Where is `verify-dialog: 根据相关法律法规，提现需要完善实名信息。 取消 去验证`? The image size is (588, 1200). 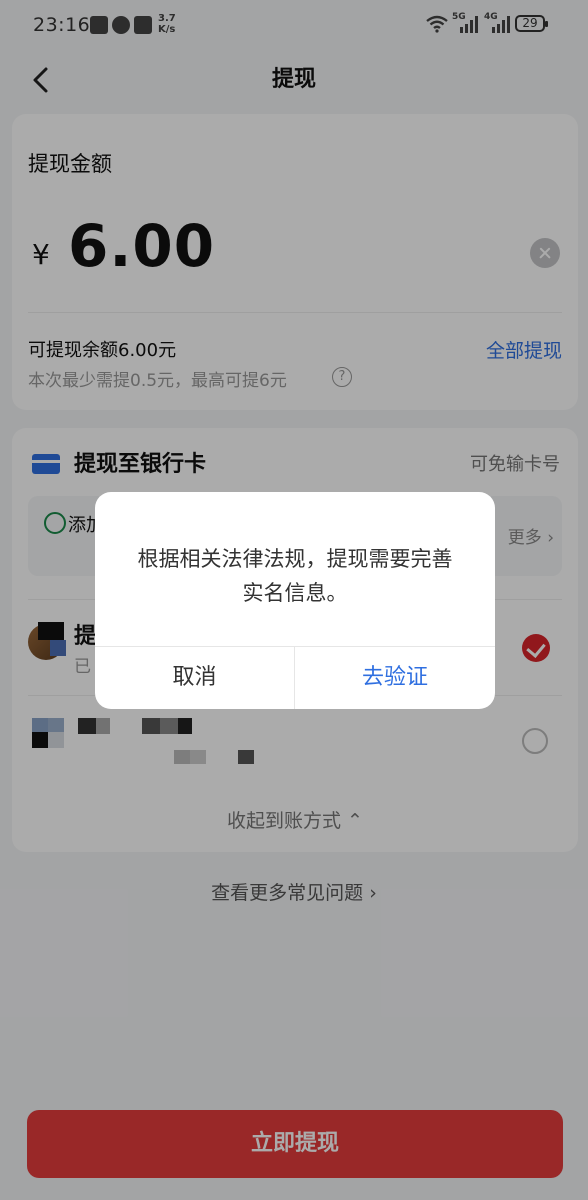
verify-dialog: 根据相关法律法规，提现需要完善实名信息。 取消 去验证 is located at coordinates (295, 600).